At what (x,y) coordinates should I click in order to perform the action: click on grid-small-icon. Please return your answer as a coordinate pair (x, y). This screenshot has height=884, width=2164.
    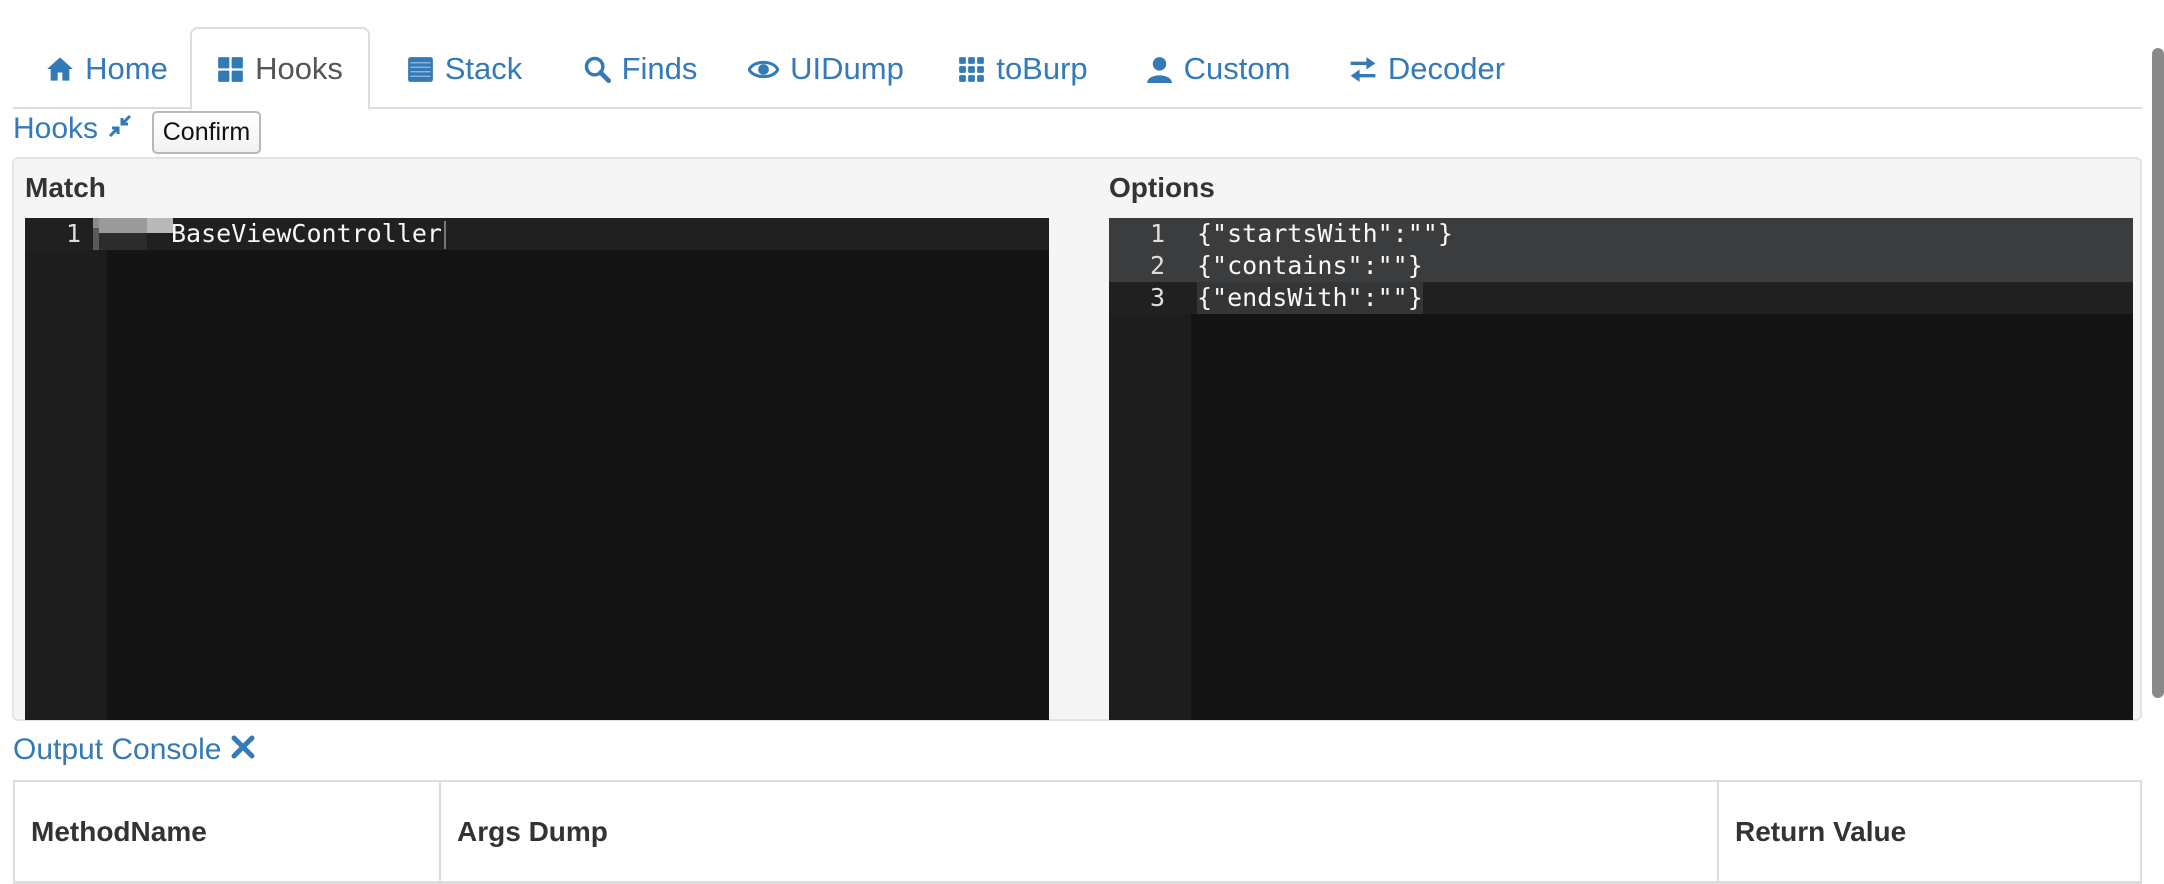
    Looking at the image, I should click on (971, 69).